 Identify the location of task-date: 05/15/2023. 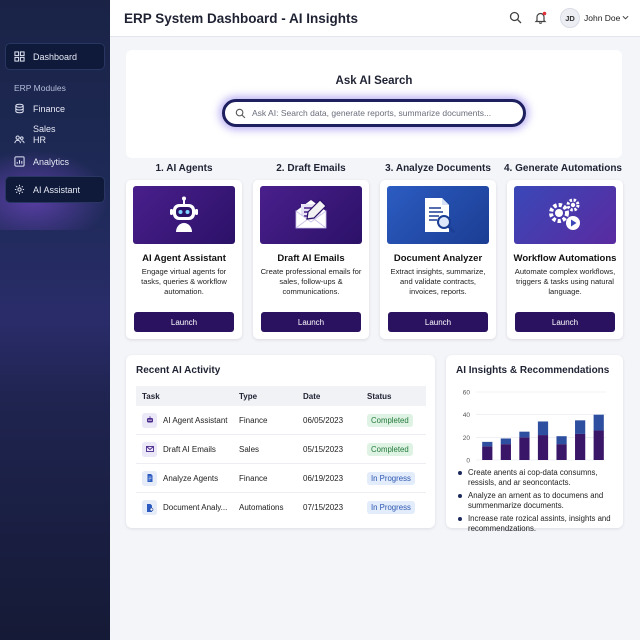
(323, 449).